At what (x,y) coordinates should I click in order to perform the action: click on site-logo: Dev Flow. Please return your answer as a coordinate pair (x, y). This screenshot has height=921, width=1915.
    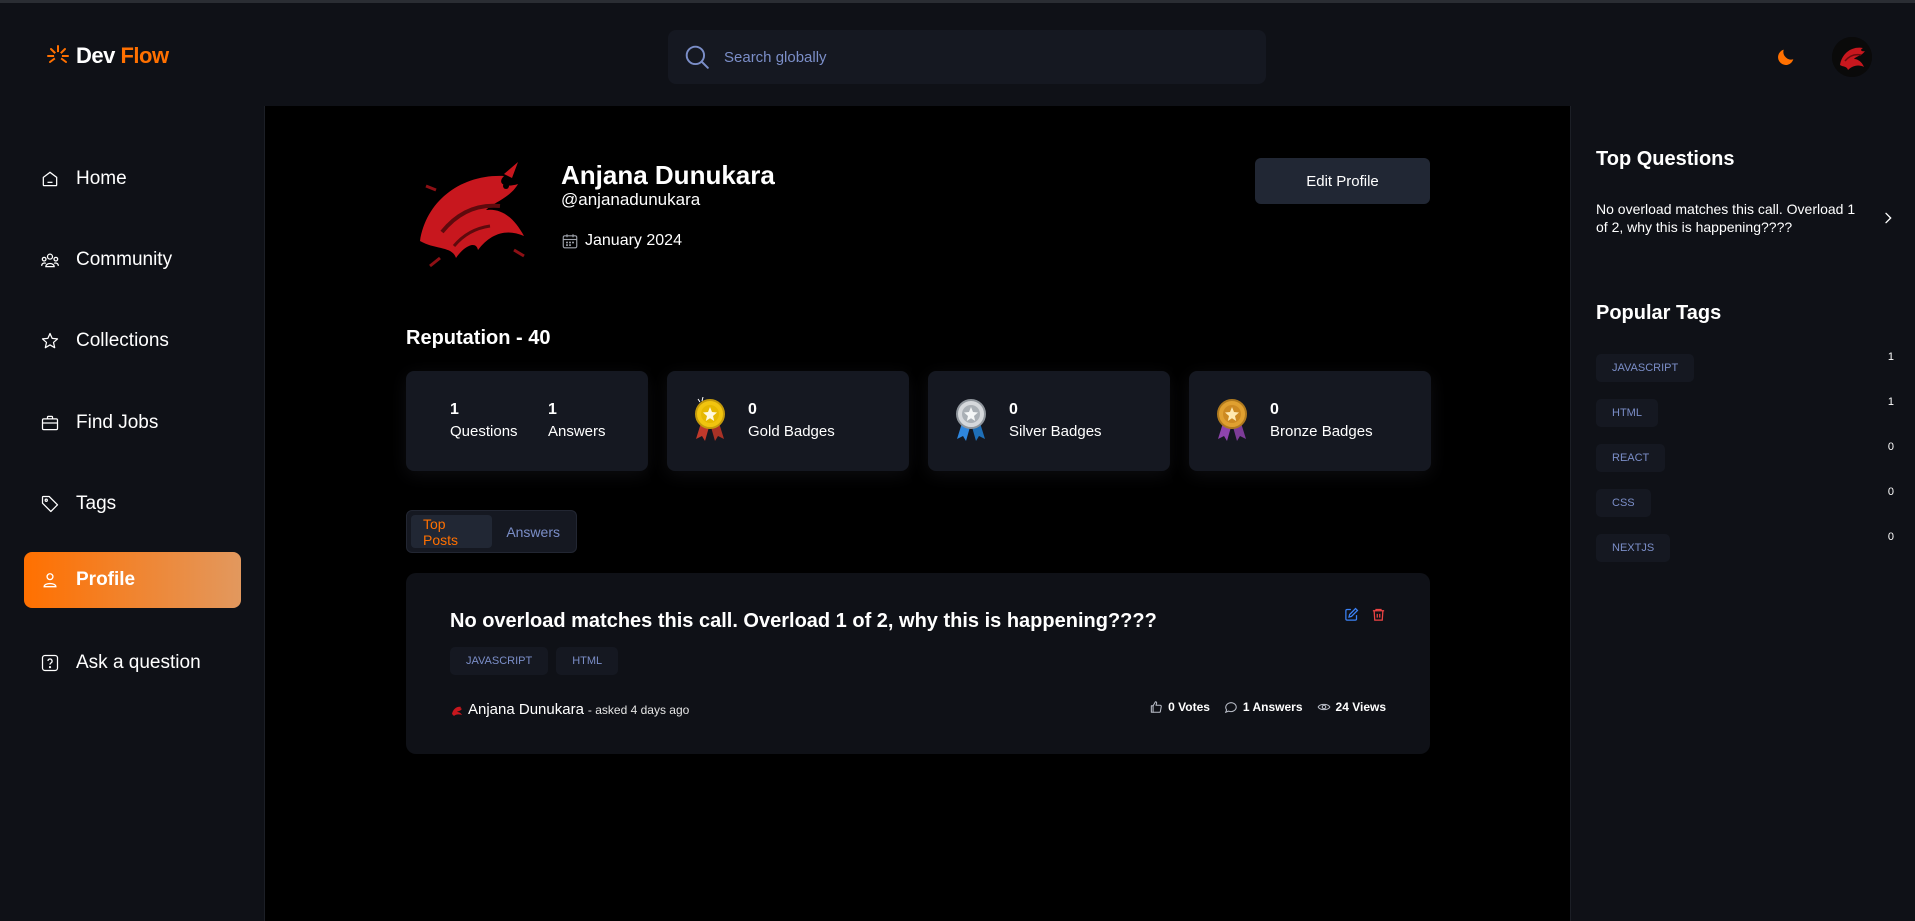
    Looking at the image, I should click on (107, 56).